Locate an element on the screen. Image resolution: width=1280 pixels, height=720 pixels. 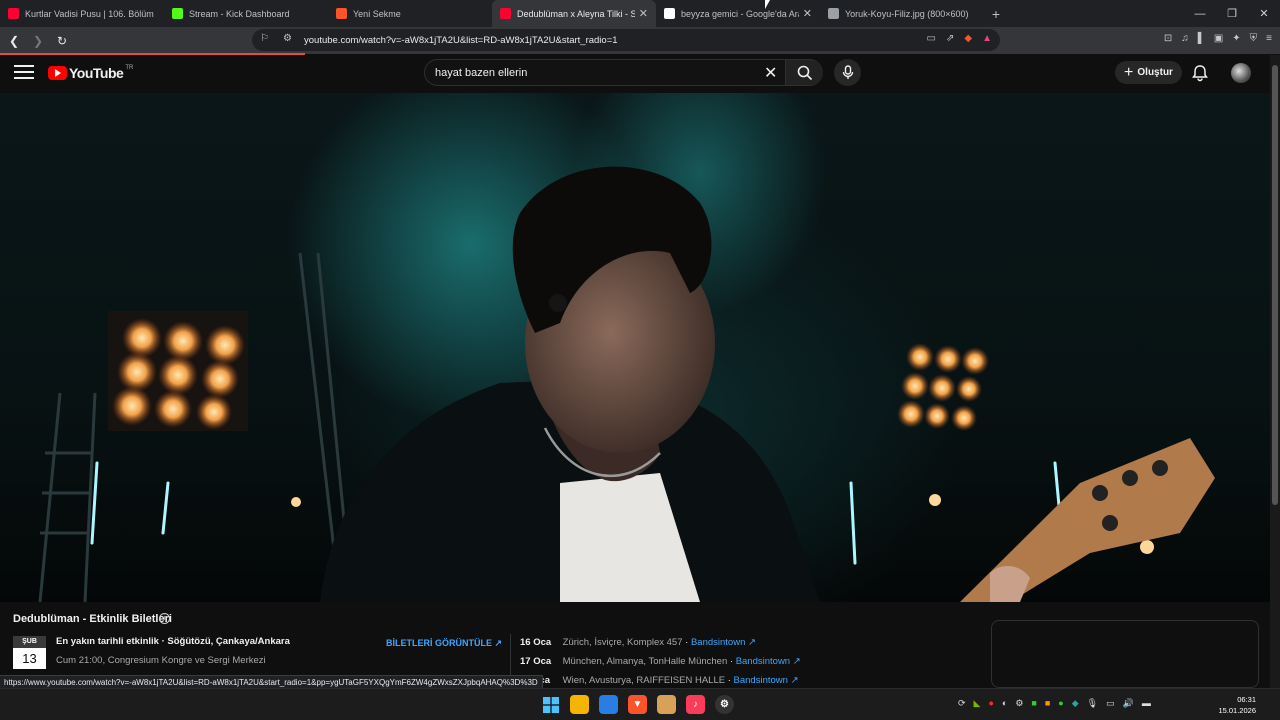
search-input: hayat bazen ellerin is located at coordinates (481, 73).